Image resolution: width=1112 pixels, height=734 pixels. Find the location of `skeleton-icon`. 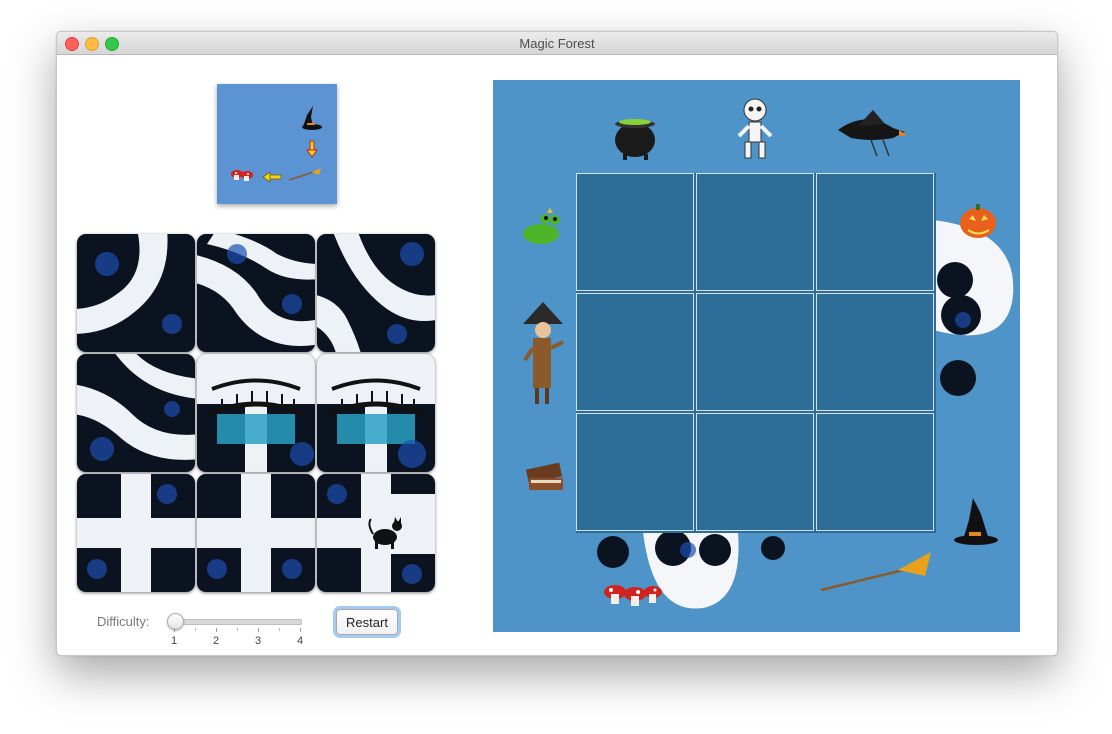

skeleton-icon is located at coordinates (755, 128).